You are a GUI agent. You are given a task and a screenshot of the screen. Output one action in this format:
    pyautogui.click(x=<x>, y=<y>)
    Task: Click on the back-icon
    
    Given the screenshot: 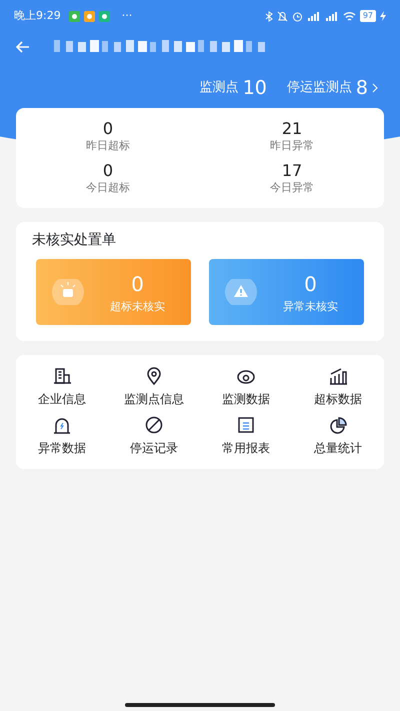 What is the action you would take?
    pyautogui.click(x=23, y=47)
    